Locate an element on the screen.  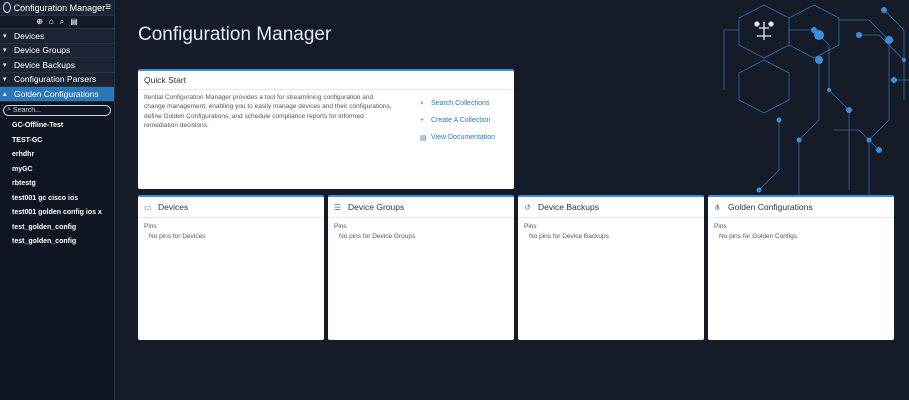
link-label: View Documentation is located at coordinates (463, 137).